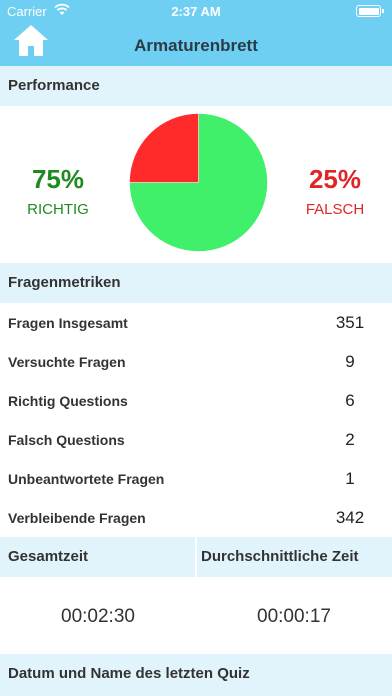 The image size is (392, 696). What do you see at coordinates (370, 11) in the screenshot?
I see `battery-icon` at bounding box center [370, 11].